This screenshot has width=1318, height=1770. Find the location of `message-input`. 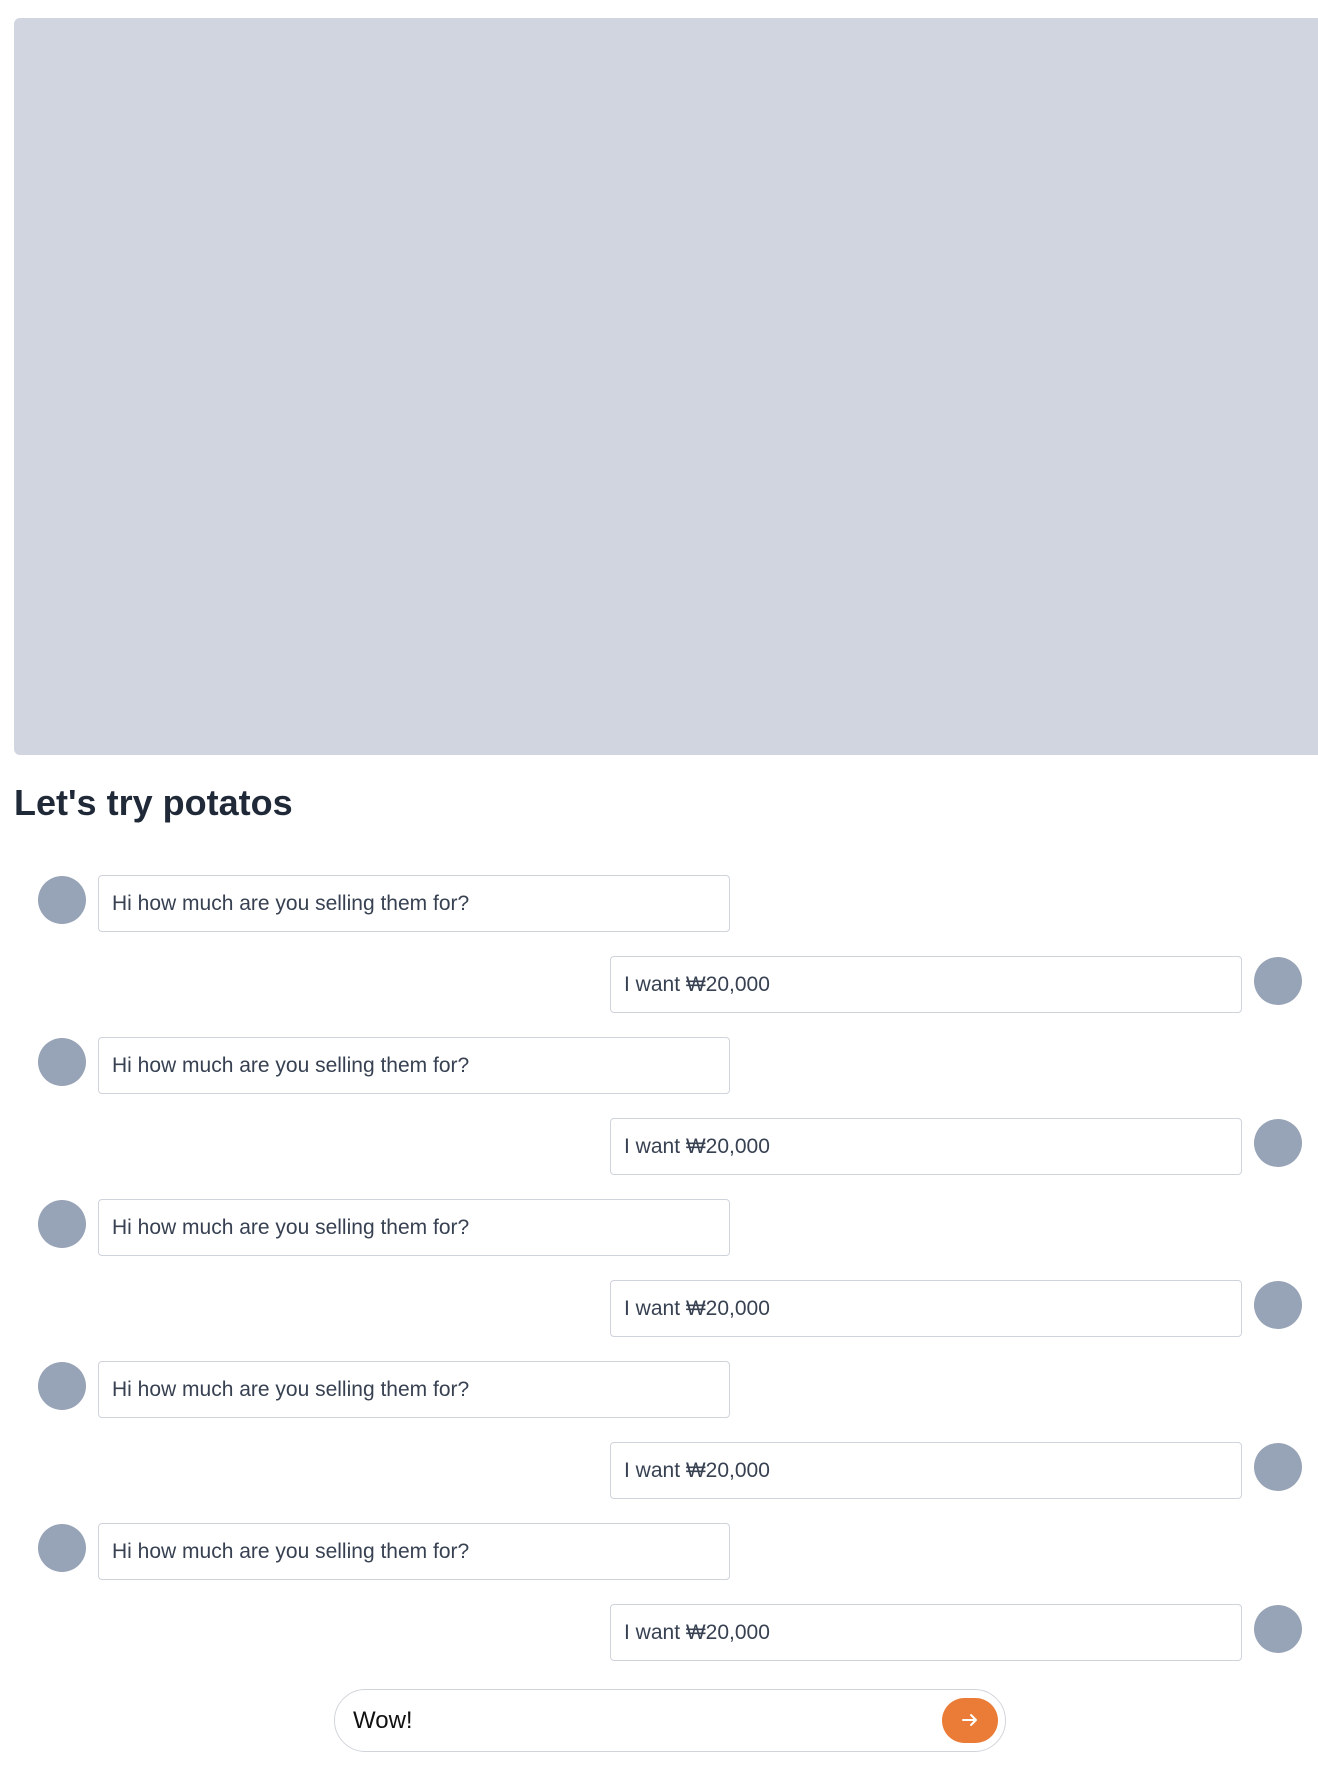

message-input is located at coordinates (613, 1720).